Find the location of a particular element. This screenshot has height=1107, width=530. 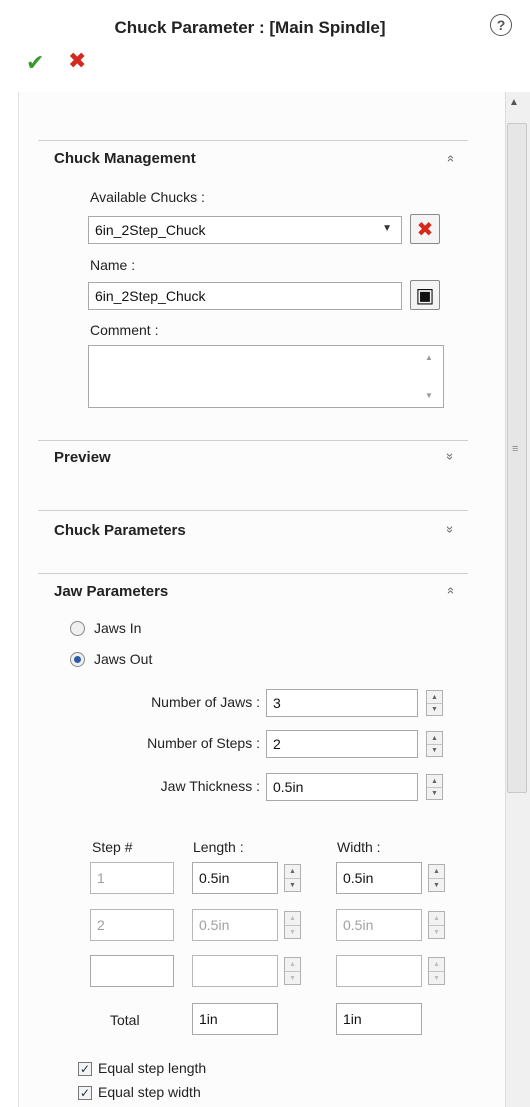

scroll-up-arrow-icon: ▲ is located at coordinates (514, 102).